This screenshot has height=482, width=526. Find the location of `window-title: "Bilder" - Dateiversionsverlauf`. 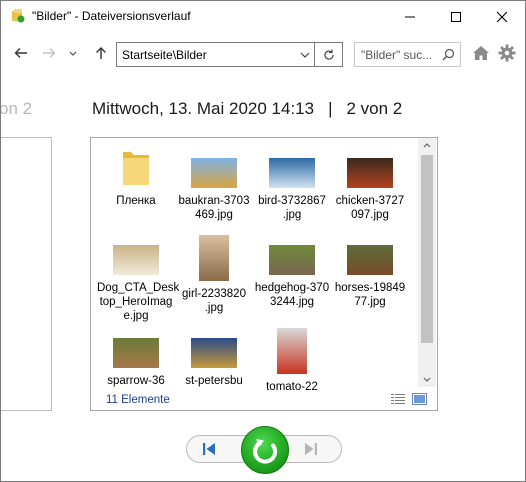

window-title: "Bilder" - Dateiversionsverlauf is located at coordinates (111, 16).